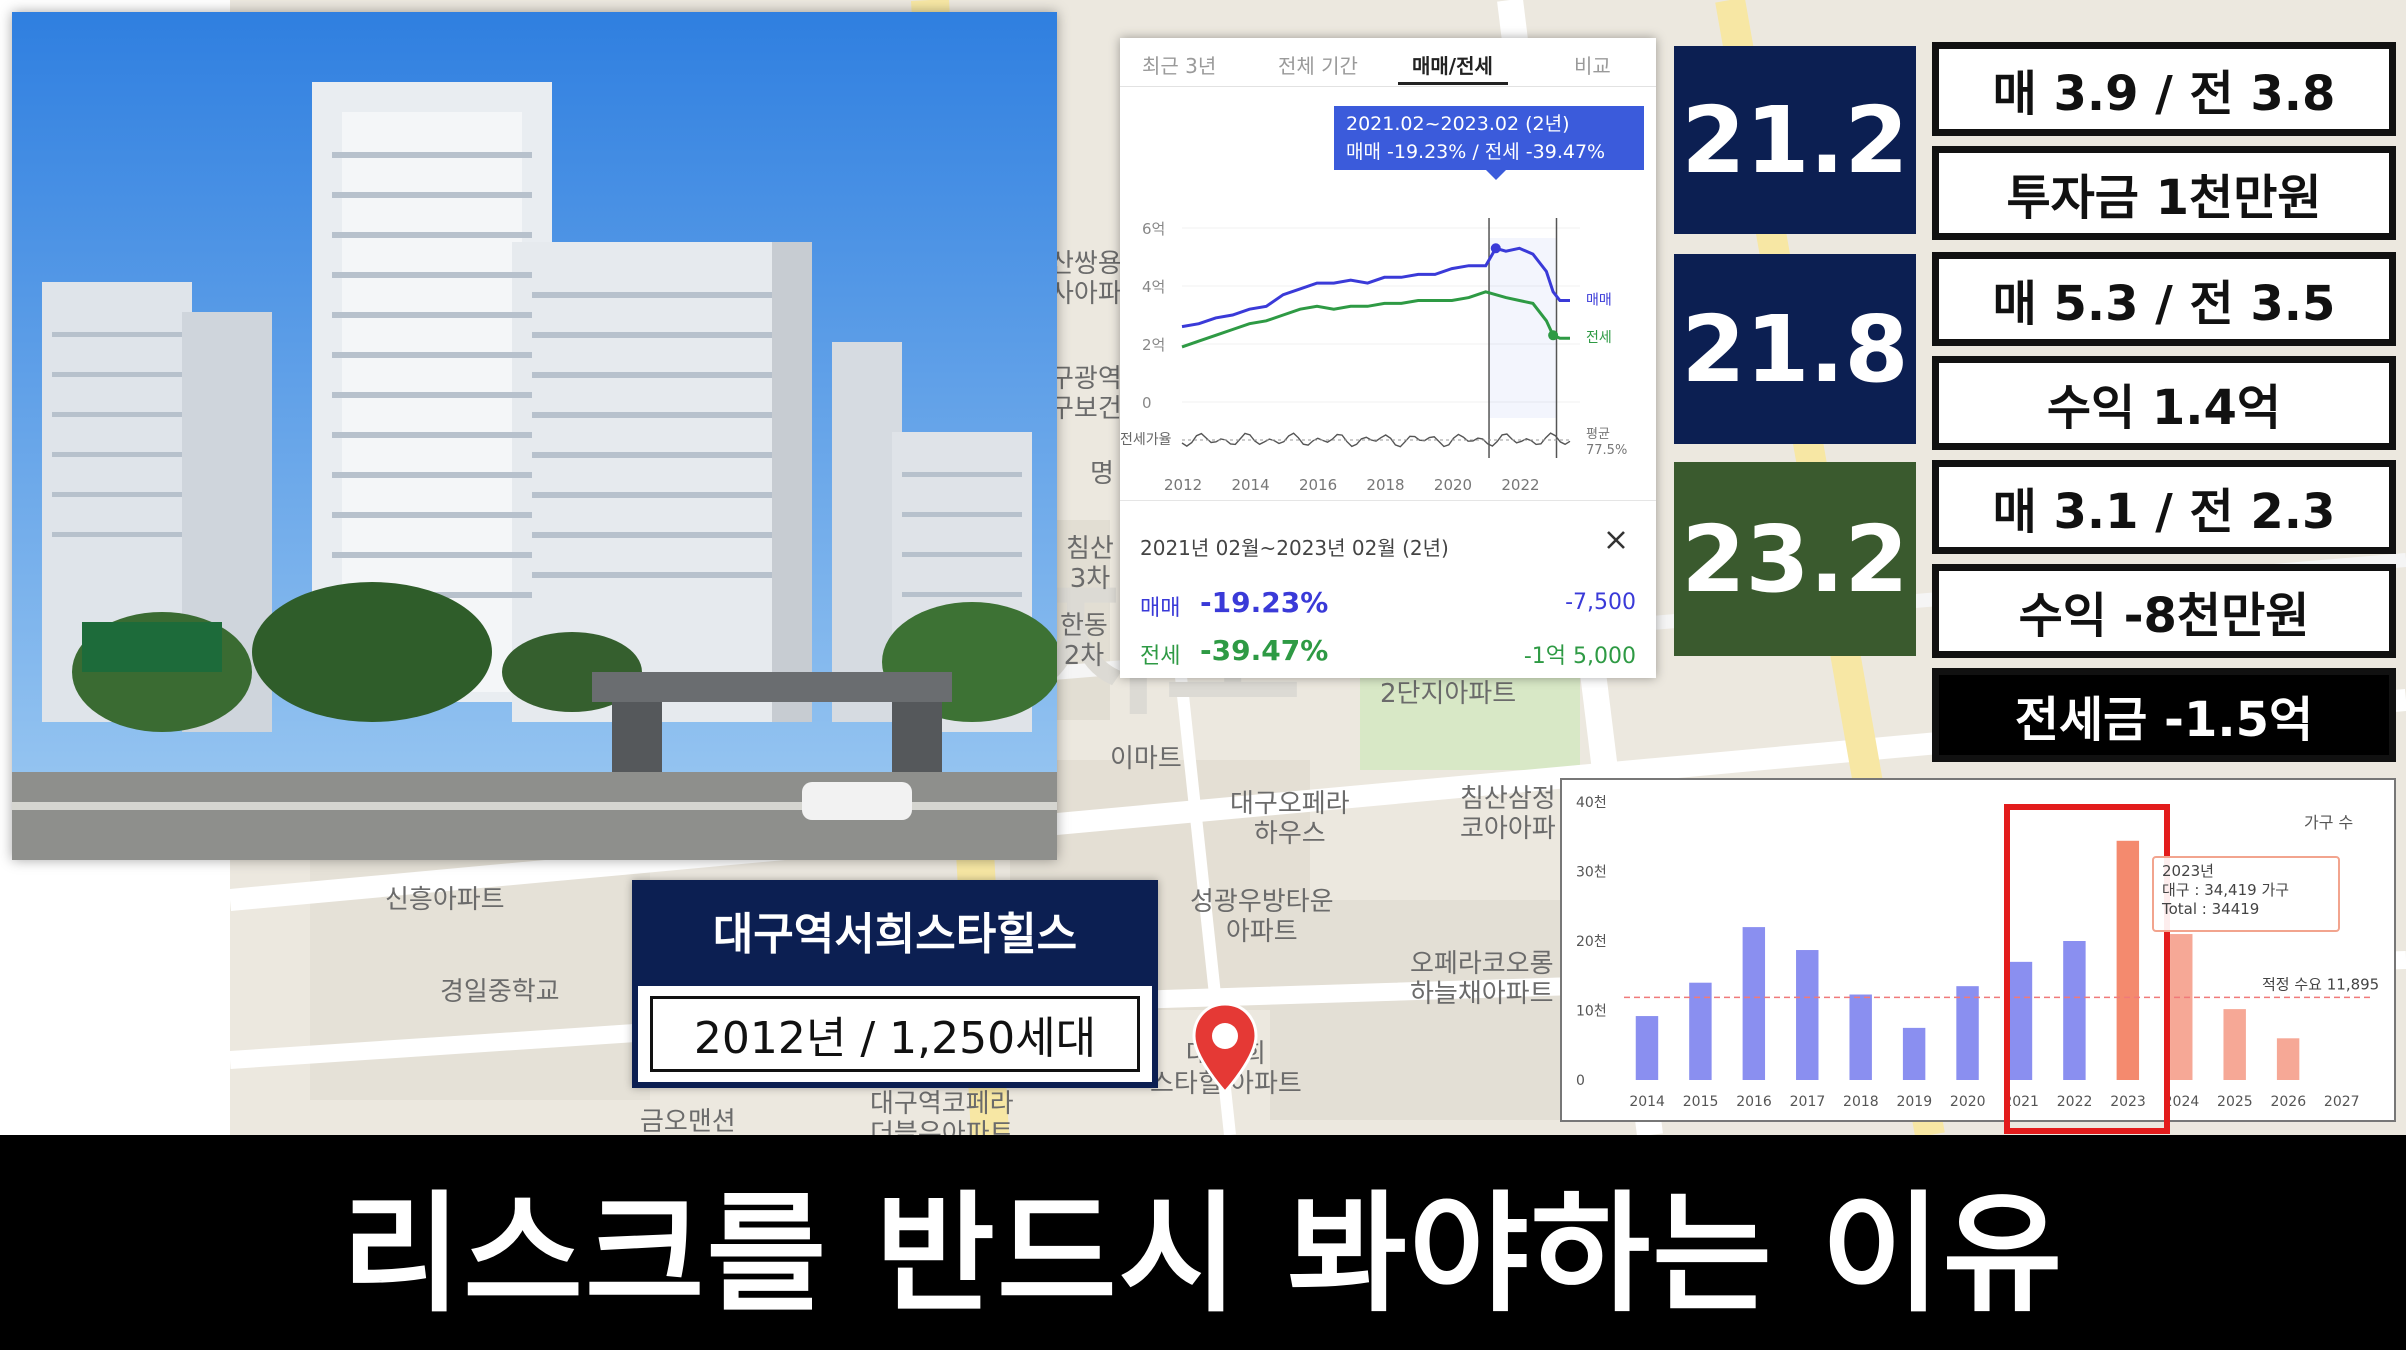 This screenshot has height=1350, width=2406. Describe the element at coordinates (1448, 694) in the screenshot. I see `map-label: 2단지아파트` at that location.